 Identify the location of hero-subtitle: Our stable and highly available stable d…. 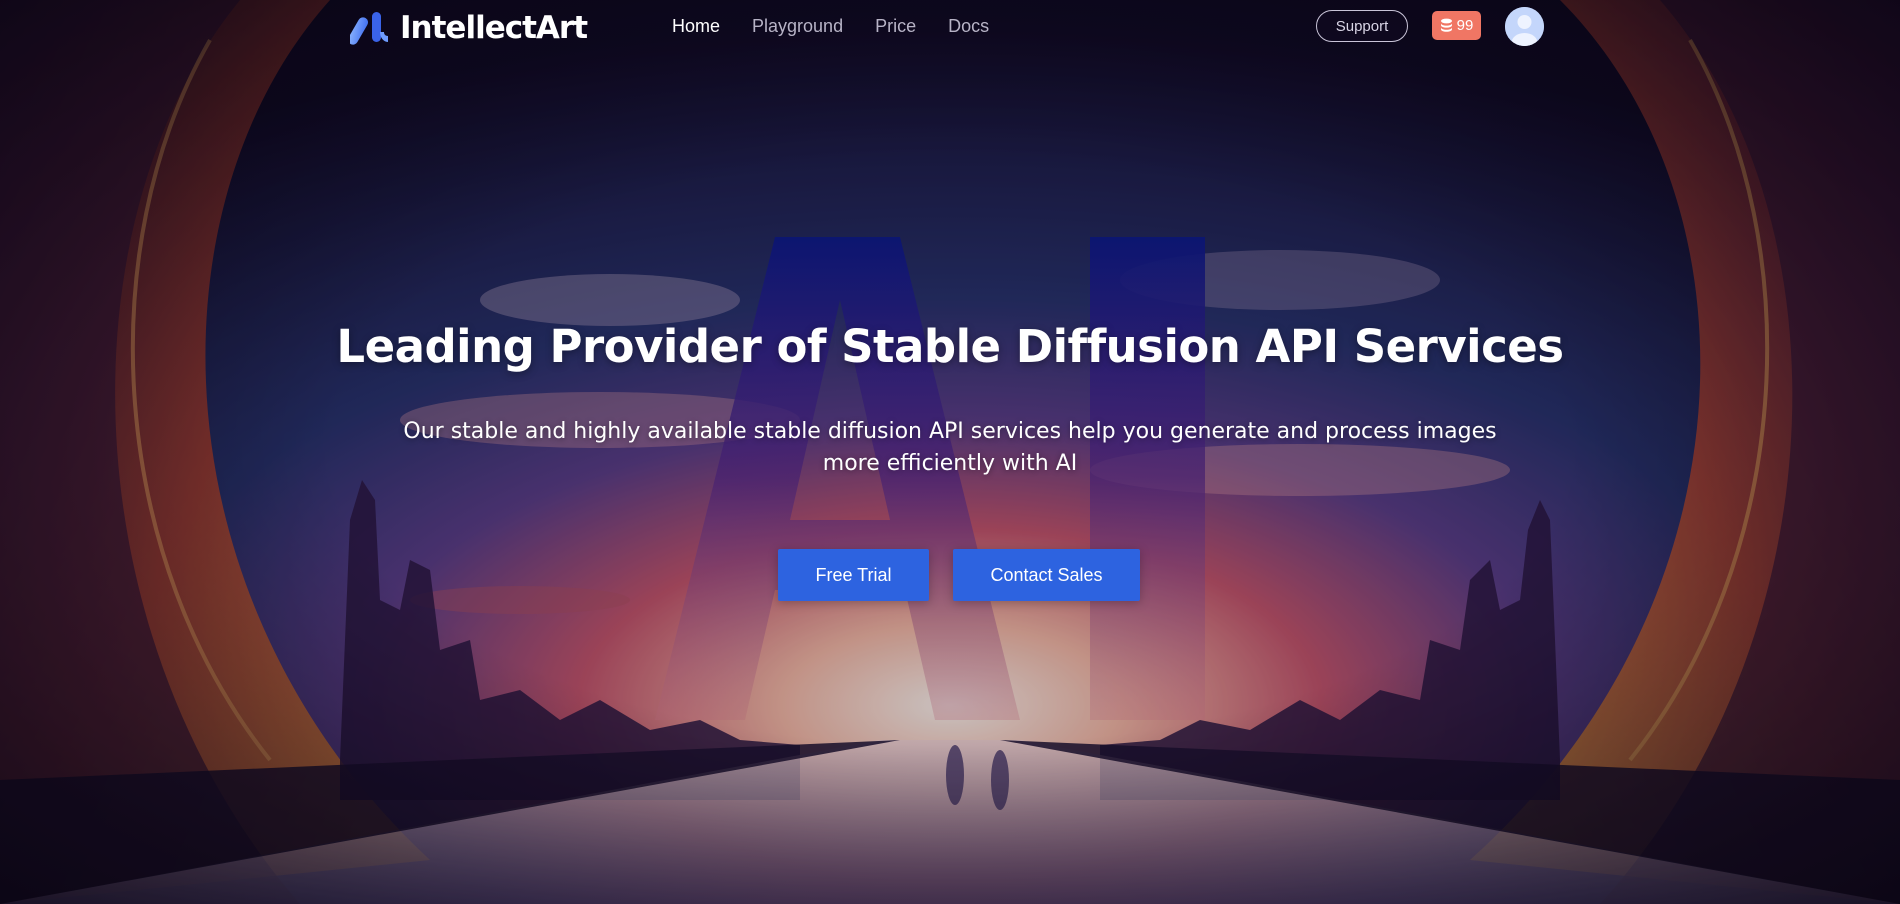
(950, 447).